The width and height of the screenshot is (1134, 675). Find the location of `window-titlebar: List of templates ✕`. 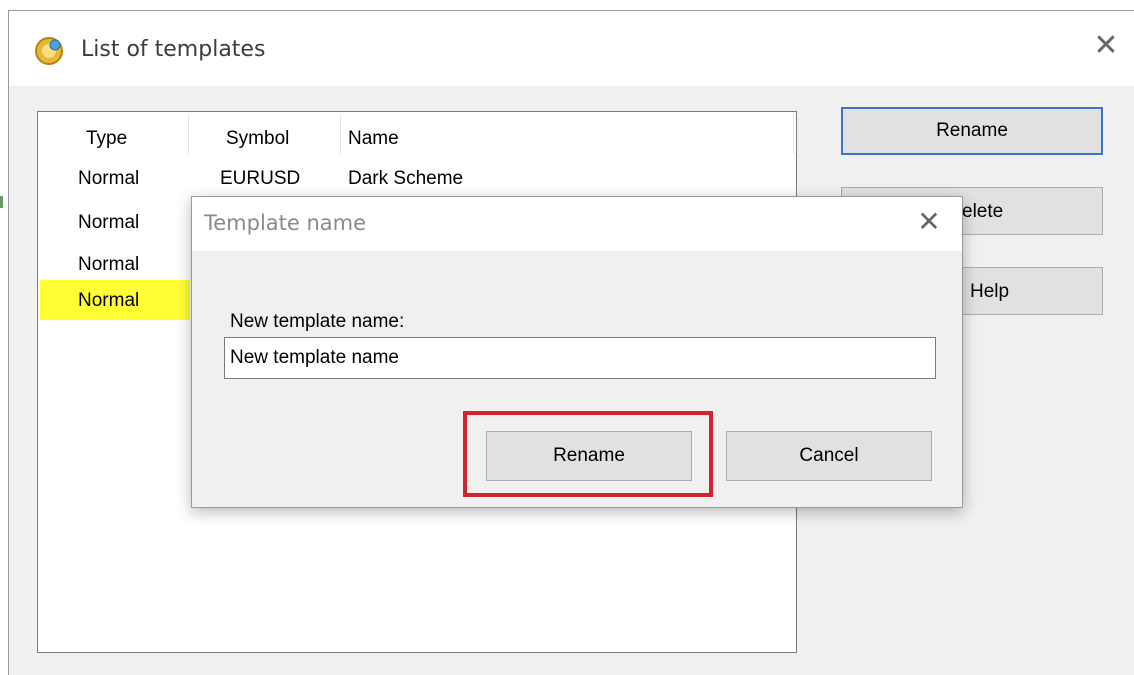

window-titlebar: List of templates ✕ is located at coordinates (571, 48).